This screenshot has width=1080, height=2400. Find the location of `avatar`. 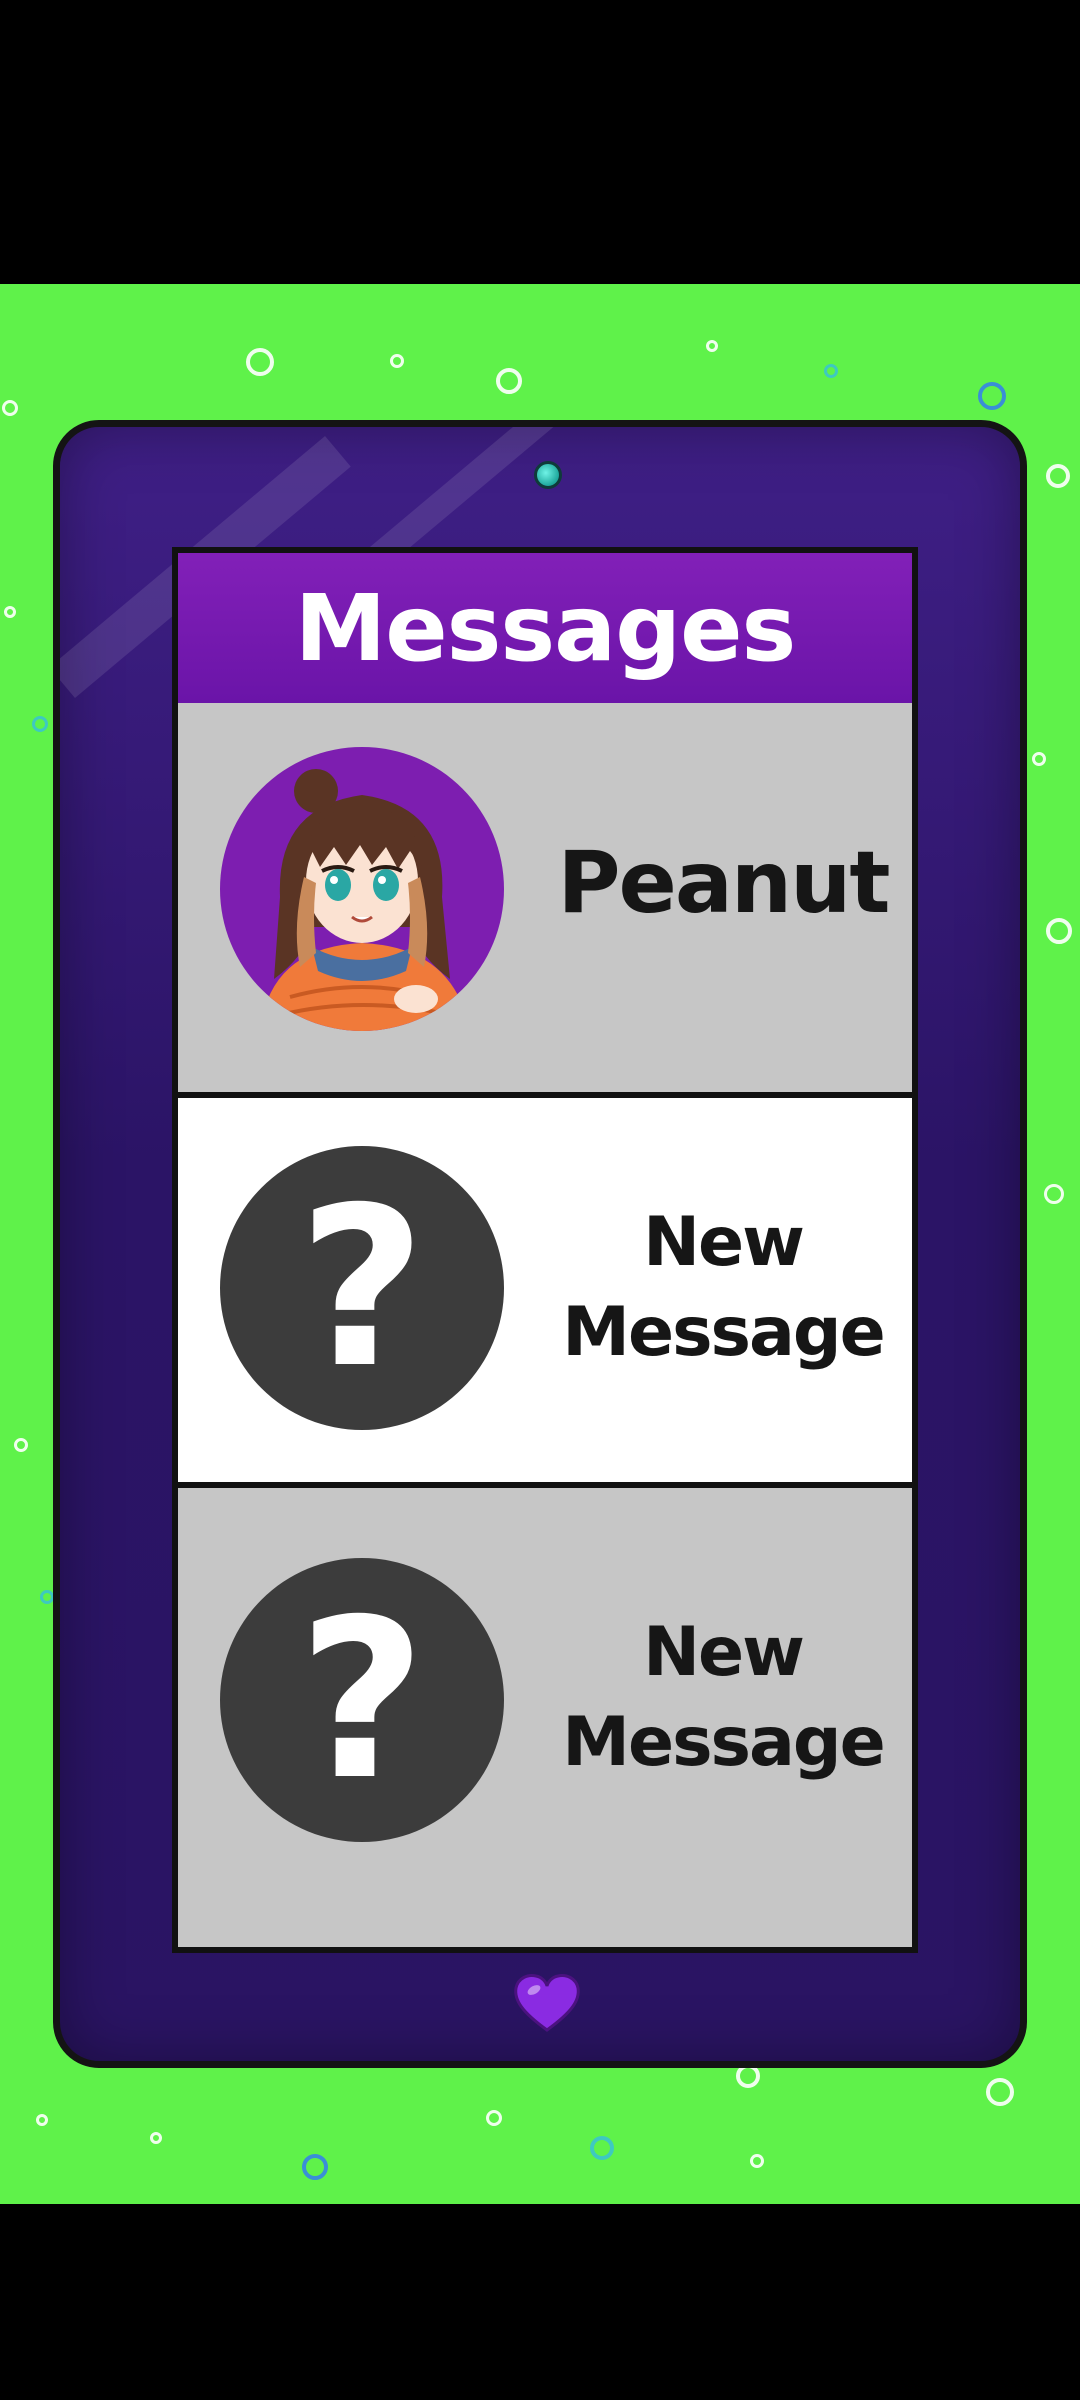

avatar is located at coordinates (362, 889).